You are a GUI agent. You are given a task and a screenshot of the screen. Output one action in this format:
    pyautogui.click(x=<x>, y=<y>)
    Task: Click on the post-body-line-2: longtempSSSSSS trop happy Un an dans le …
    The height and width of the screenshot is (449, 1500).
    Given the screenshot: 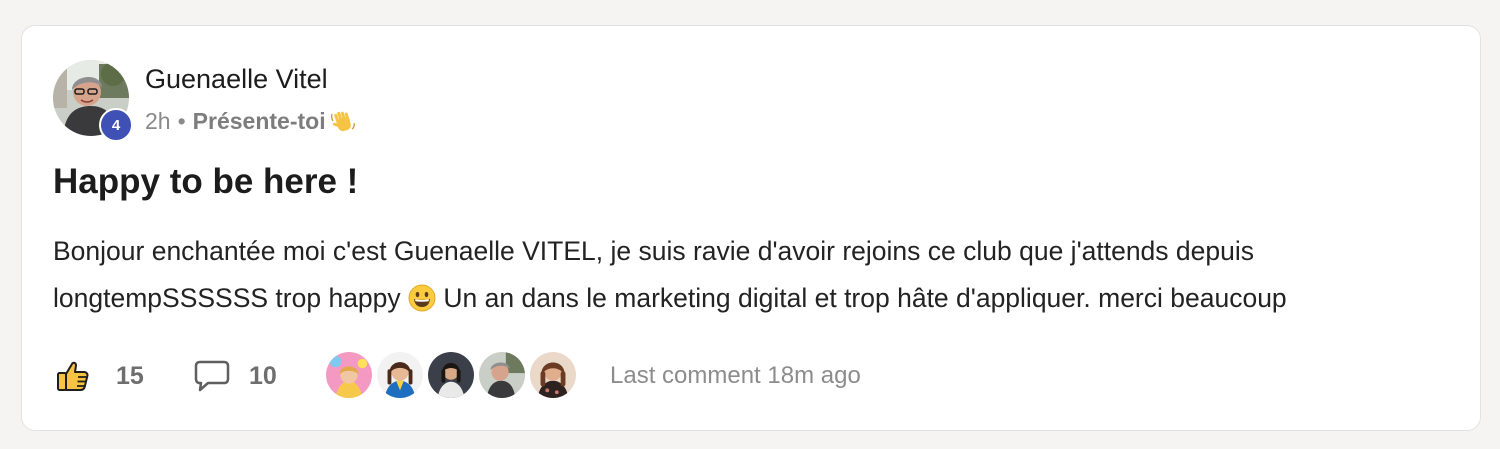 What is the action you would take?
    pyautogui.click(x=753, y=298)
    